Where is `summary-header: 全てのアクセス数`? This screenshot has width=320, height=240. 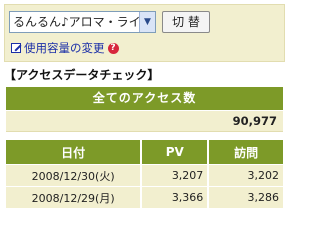 summary-header: 全てのアクセス数 is located at coordinates (144, 98).